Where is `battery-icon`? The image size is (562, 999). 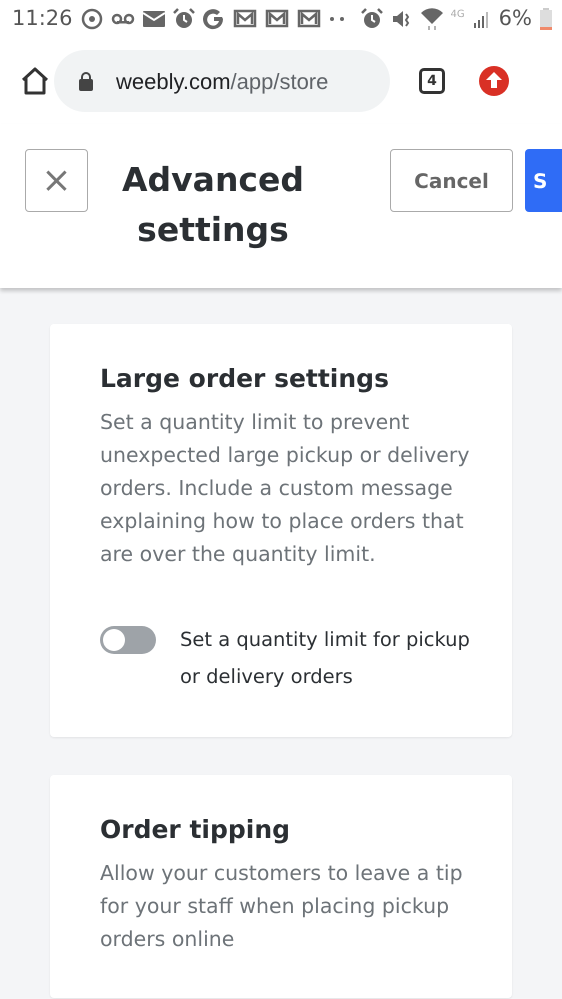
battery-icon is located at coordinates (546, 19).